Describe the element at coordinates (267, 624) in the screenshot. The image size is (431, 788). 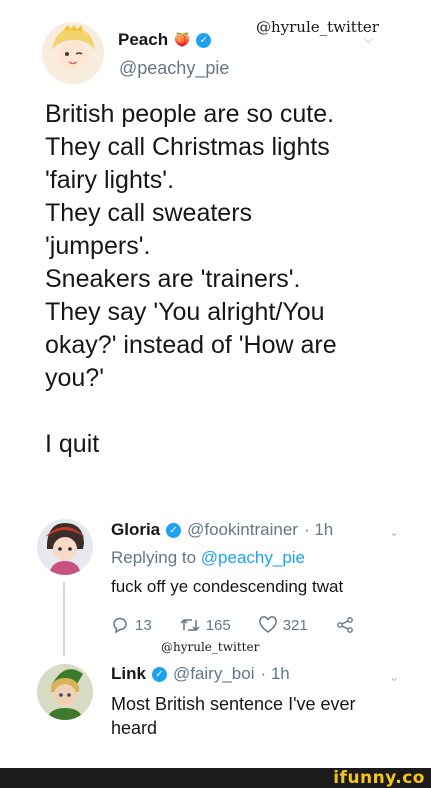
I see `heart-icon` at that location.